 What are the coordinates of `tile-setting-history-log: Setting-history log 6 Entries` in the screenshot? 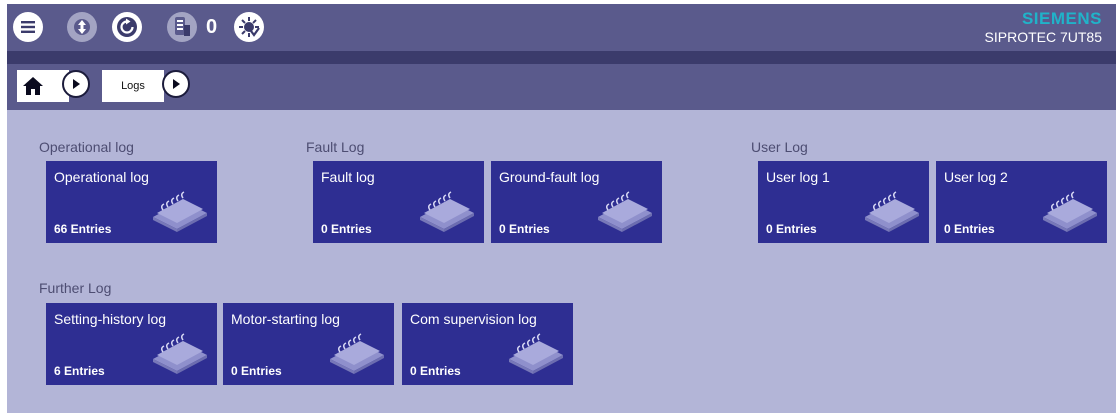 It's located at (131, 344).